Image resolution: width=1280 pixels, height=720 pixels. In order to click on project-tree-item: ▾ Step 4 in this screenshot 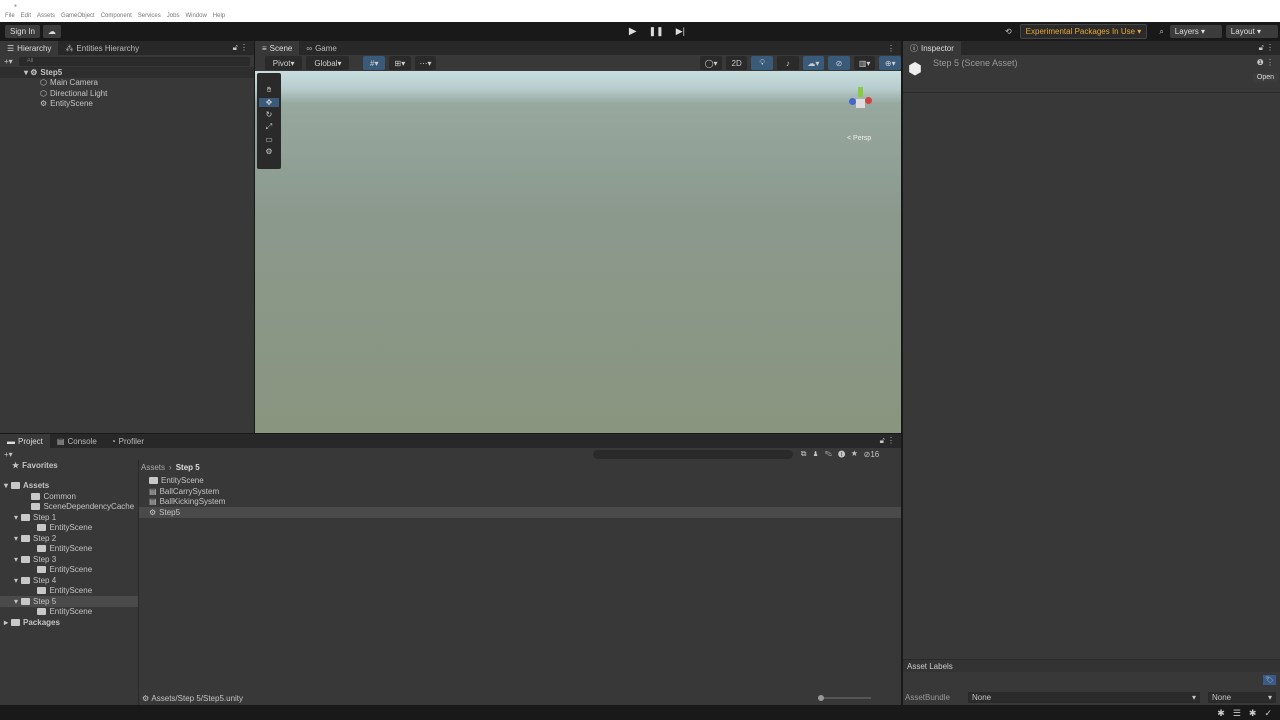, I will do `click(69, 580)`.